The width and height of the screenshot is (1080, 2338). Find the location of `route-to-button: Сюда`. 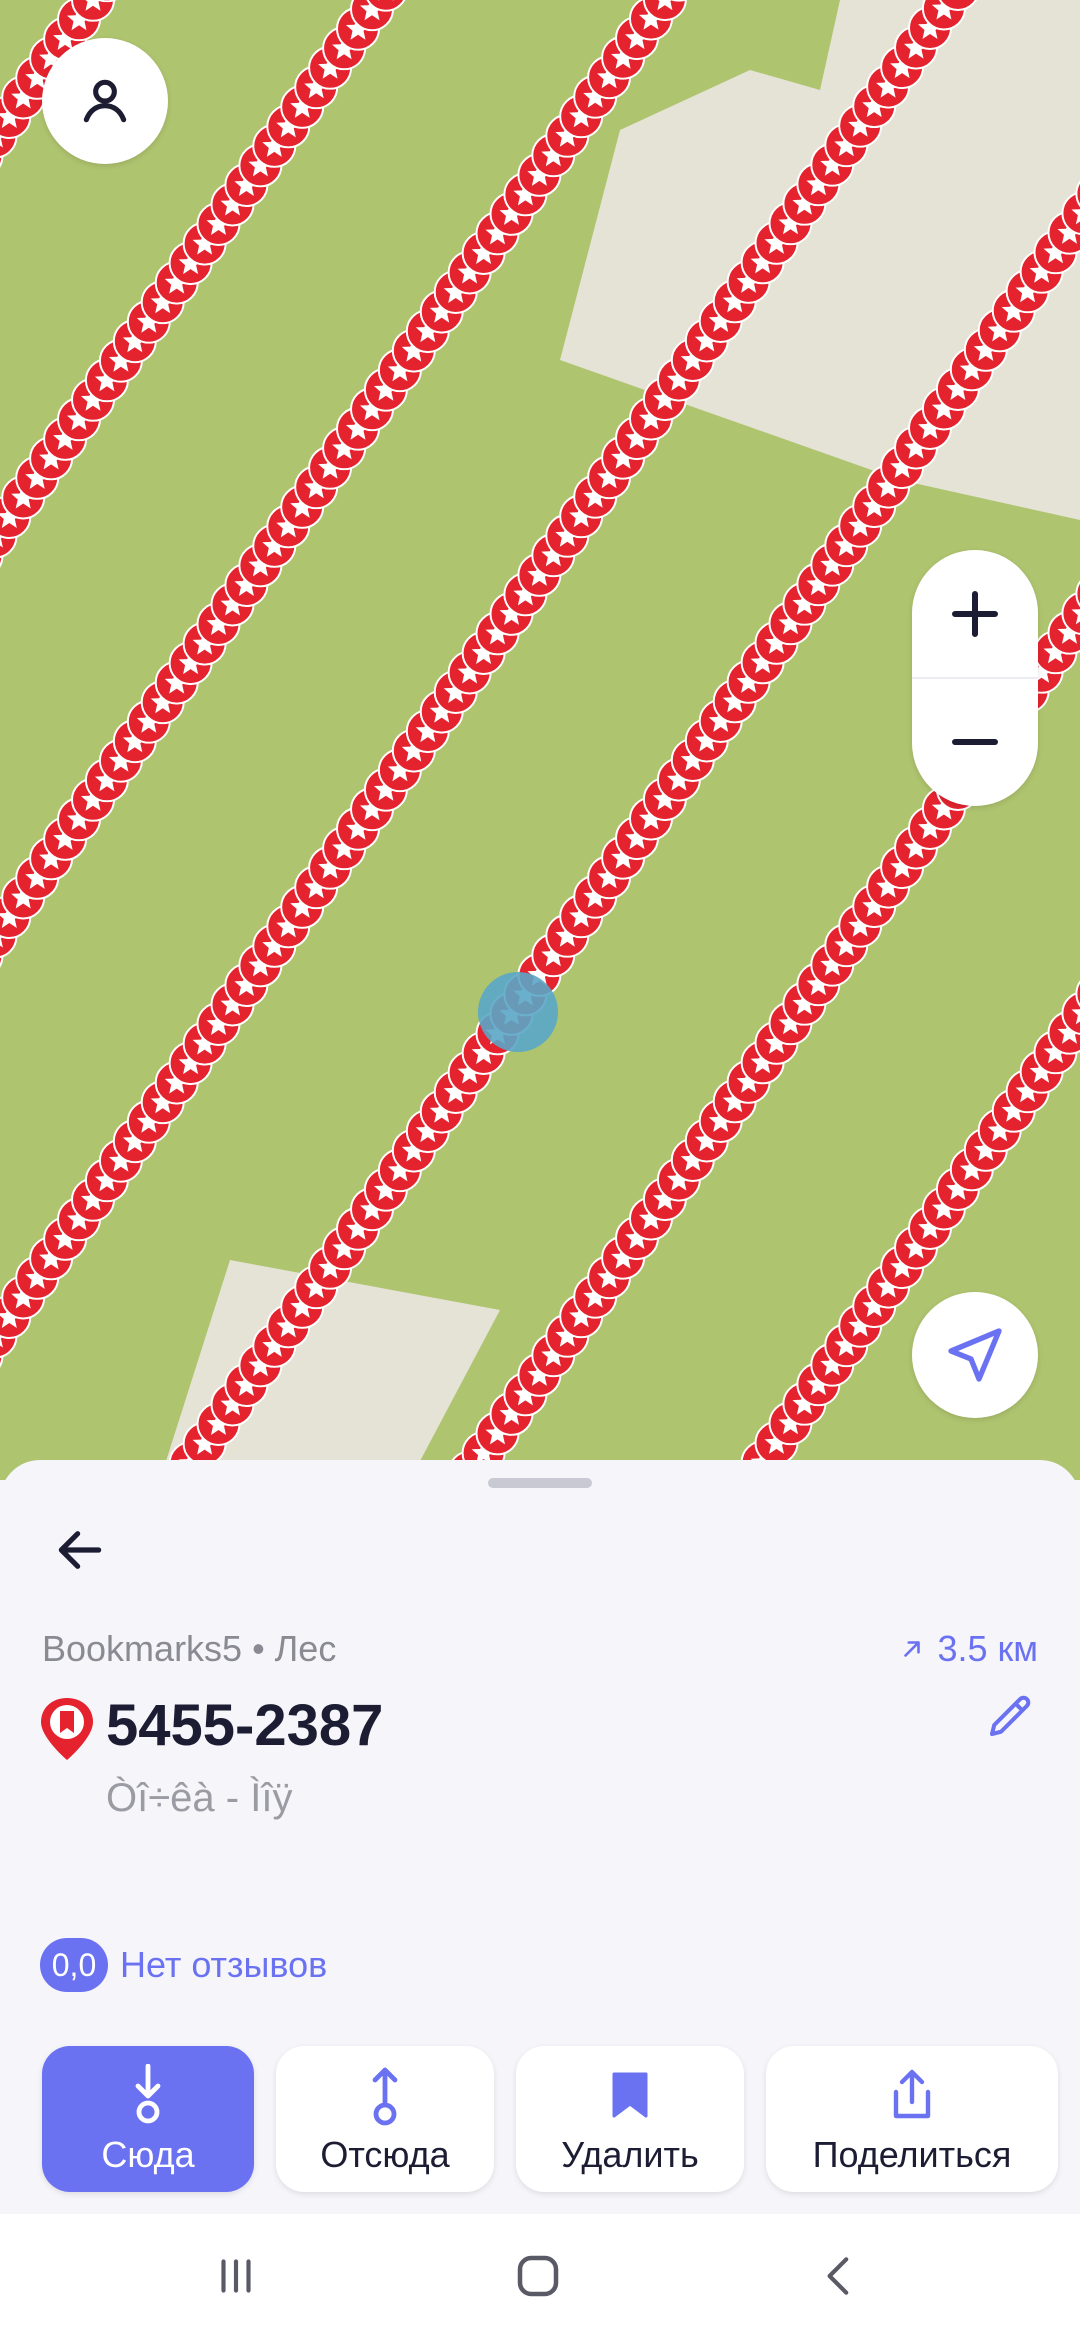

route-to-button: Сюда is located at coordinates (148, 2119).